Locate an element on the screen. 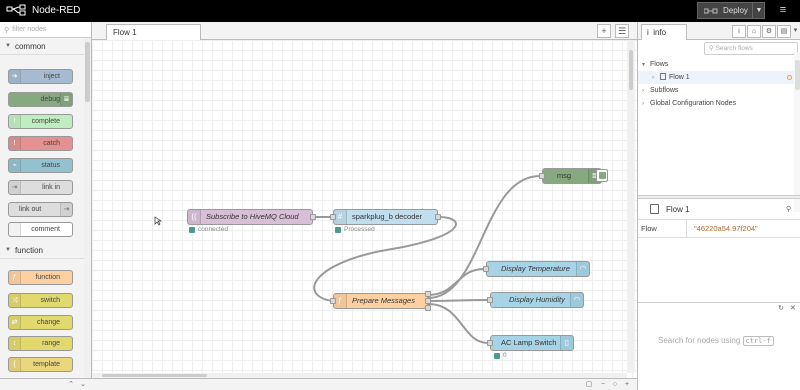 This screenshot has width=800, height=390. tab-label: info is located at coordinates (660, 32).